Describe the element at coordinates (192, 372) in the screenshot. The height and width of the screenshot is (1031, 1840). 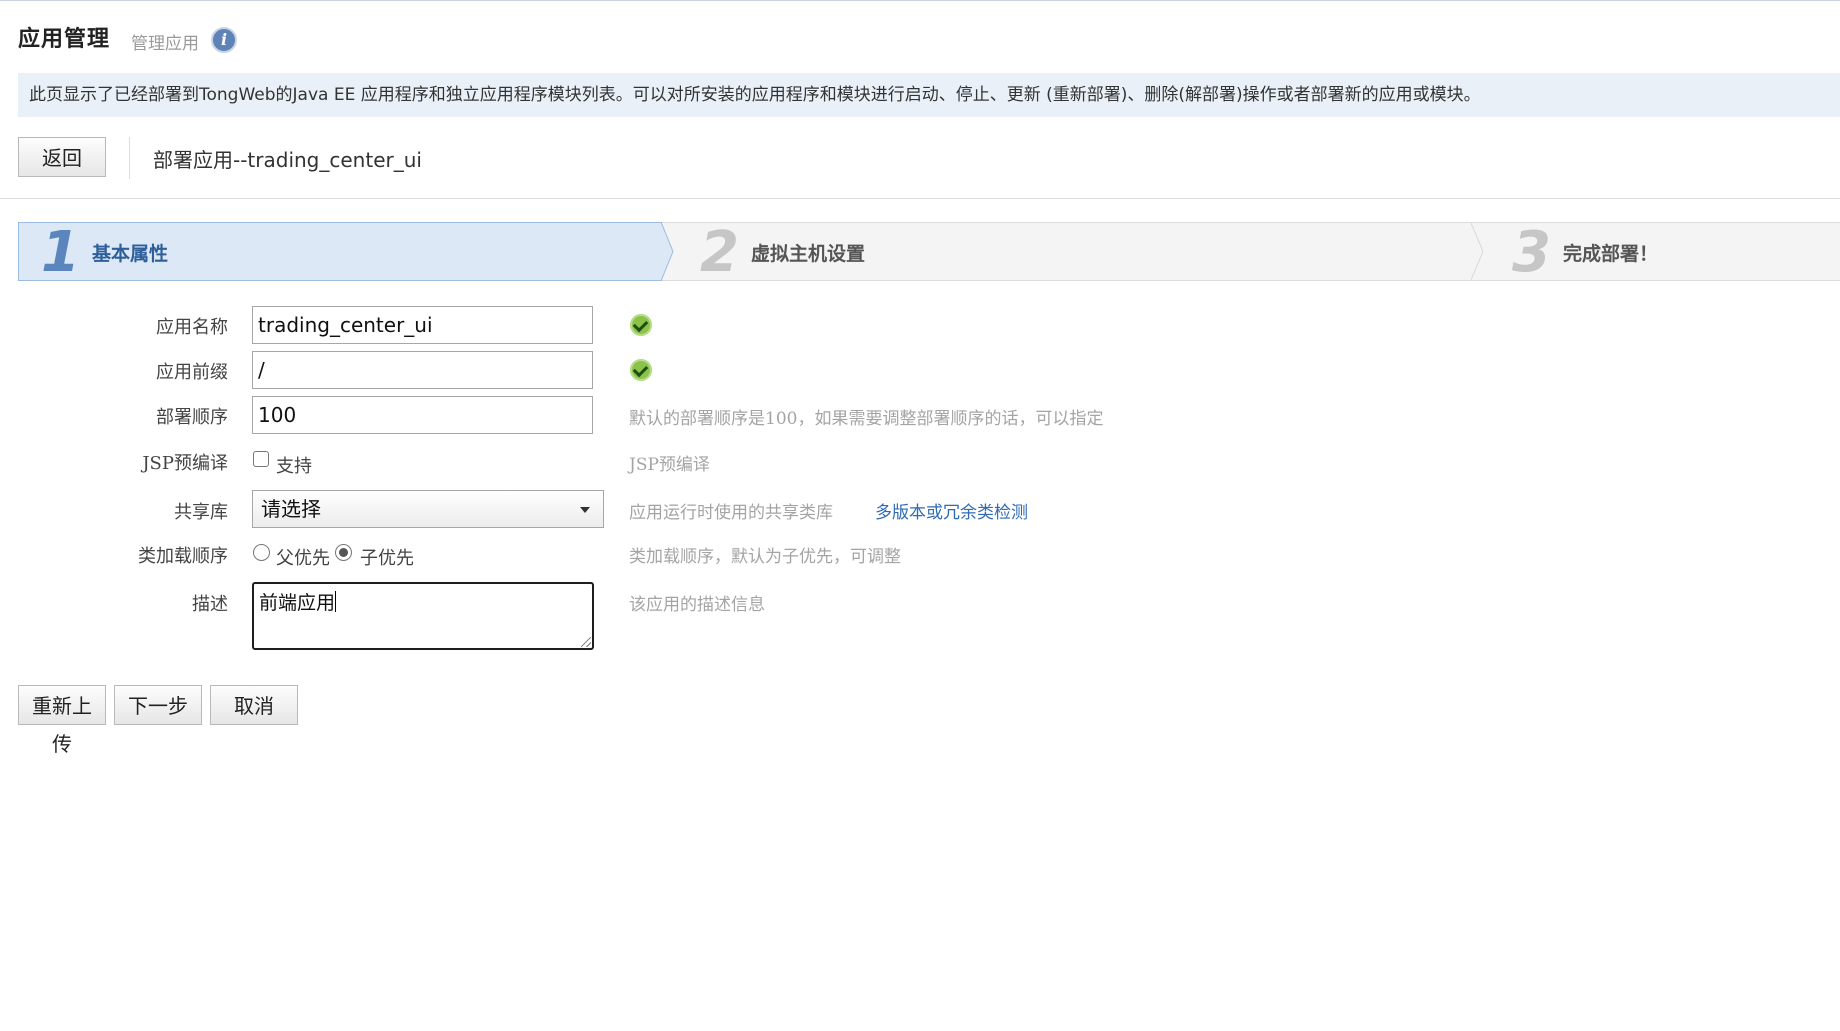
I see `app-prefix-label: 应用前缀` at that location.